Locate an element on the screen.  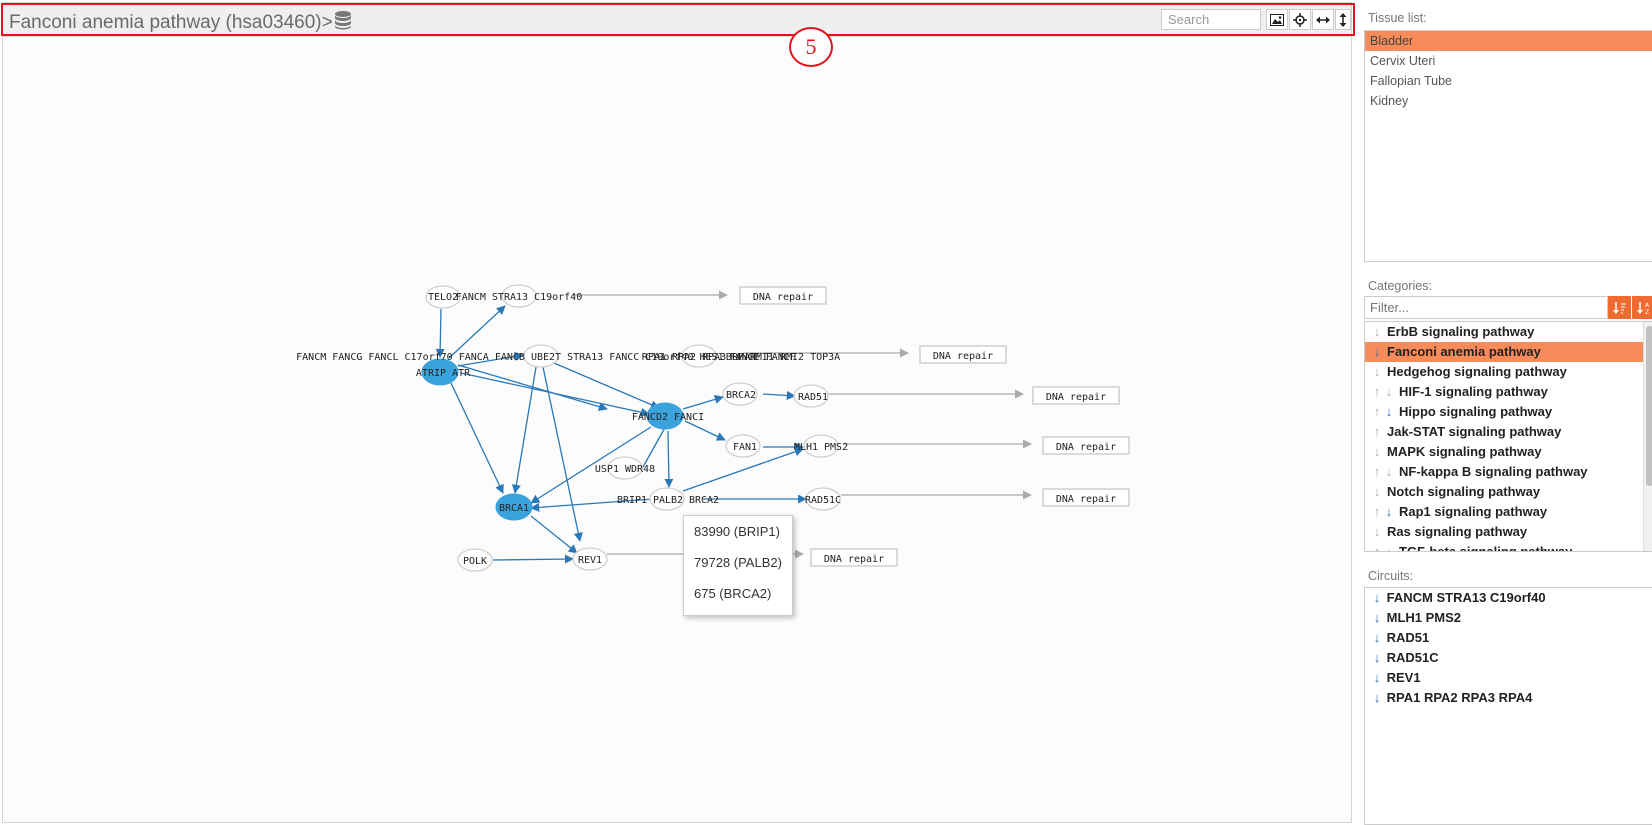
category-item: ↑ ↓ HIF-1 signaling pathway is located at coordinates (1508, 392).